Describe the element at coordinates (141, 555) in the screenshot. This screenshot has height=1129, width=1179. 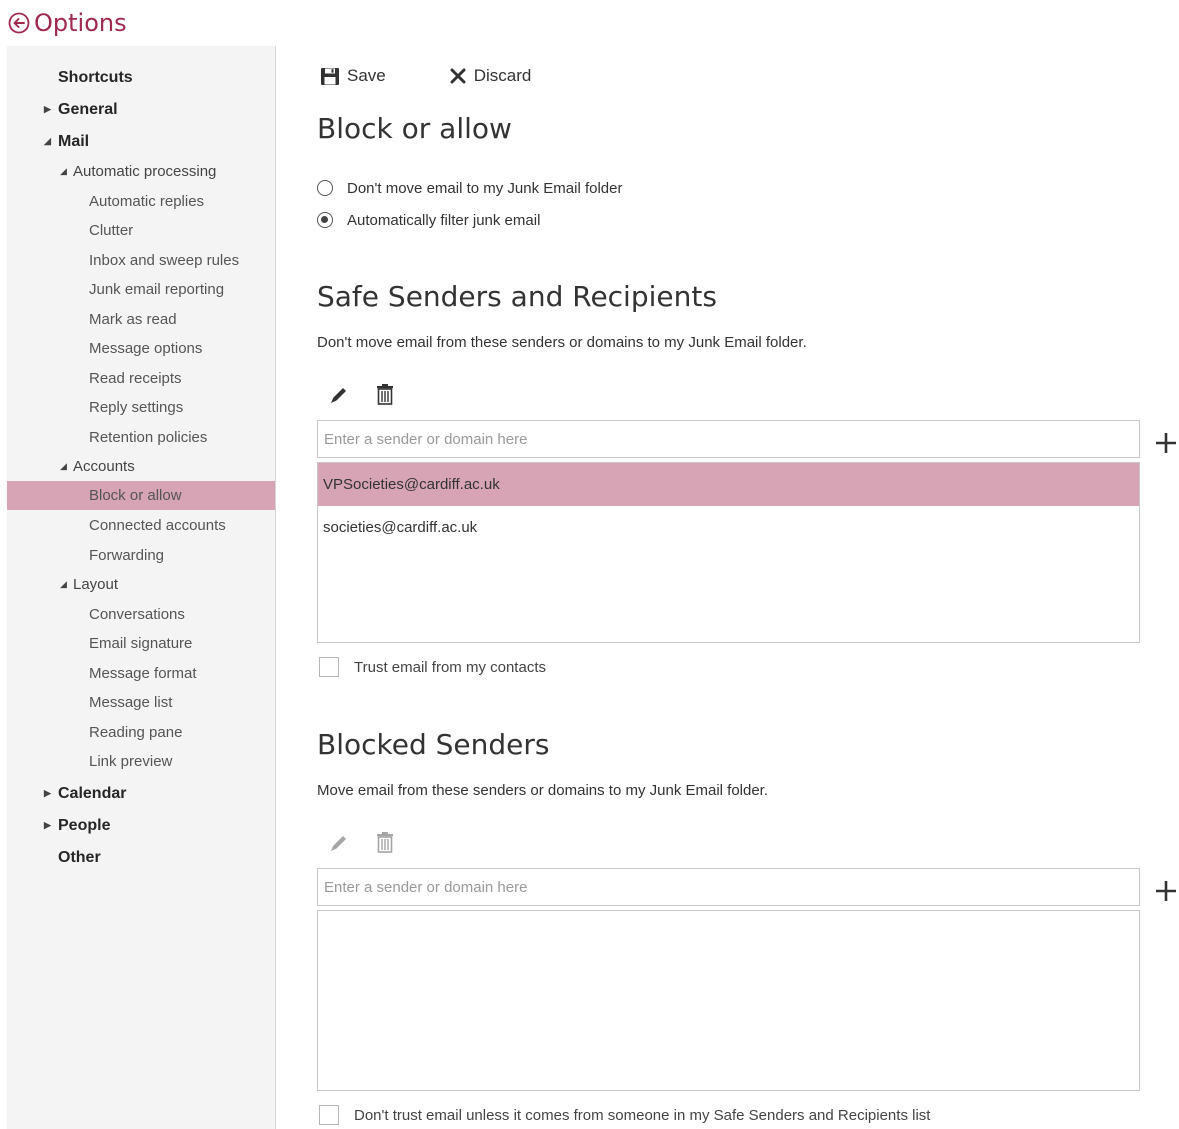
I see `nav-forwarding: Forwarding` at that location.